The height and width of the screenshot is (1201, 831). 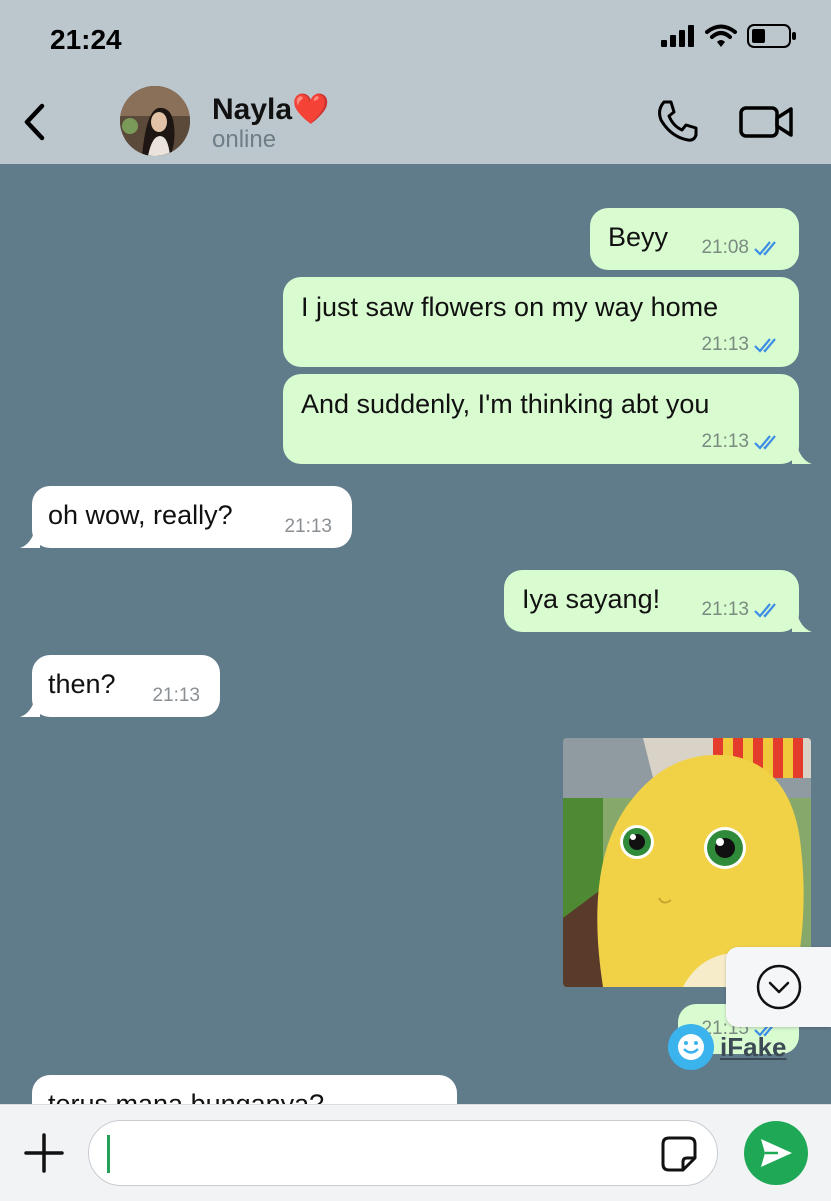 I want to click on status-icons, so click(x=729, y=36).